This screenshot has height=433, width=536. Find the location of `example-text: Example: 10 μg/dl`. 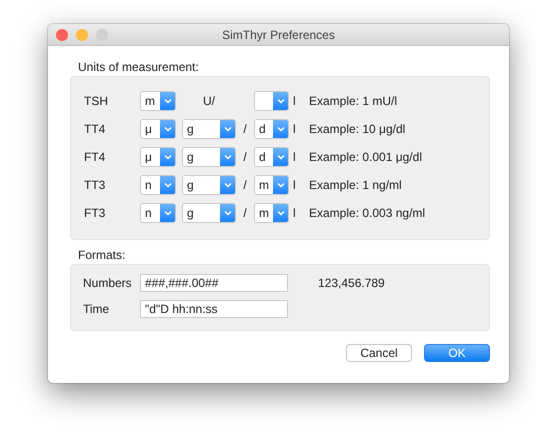

example-text: Example: 10 μg/dl is located at coordinates (357, 129).